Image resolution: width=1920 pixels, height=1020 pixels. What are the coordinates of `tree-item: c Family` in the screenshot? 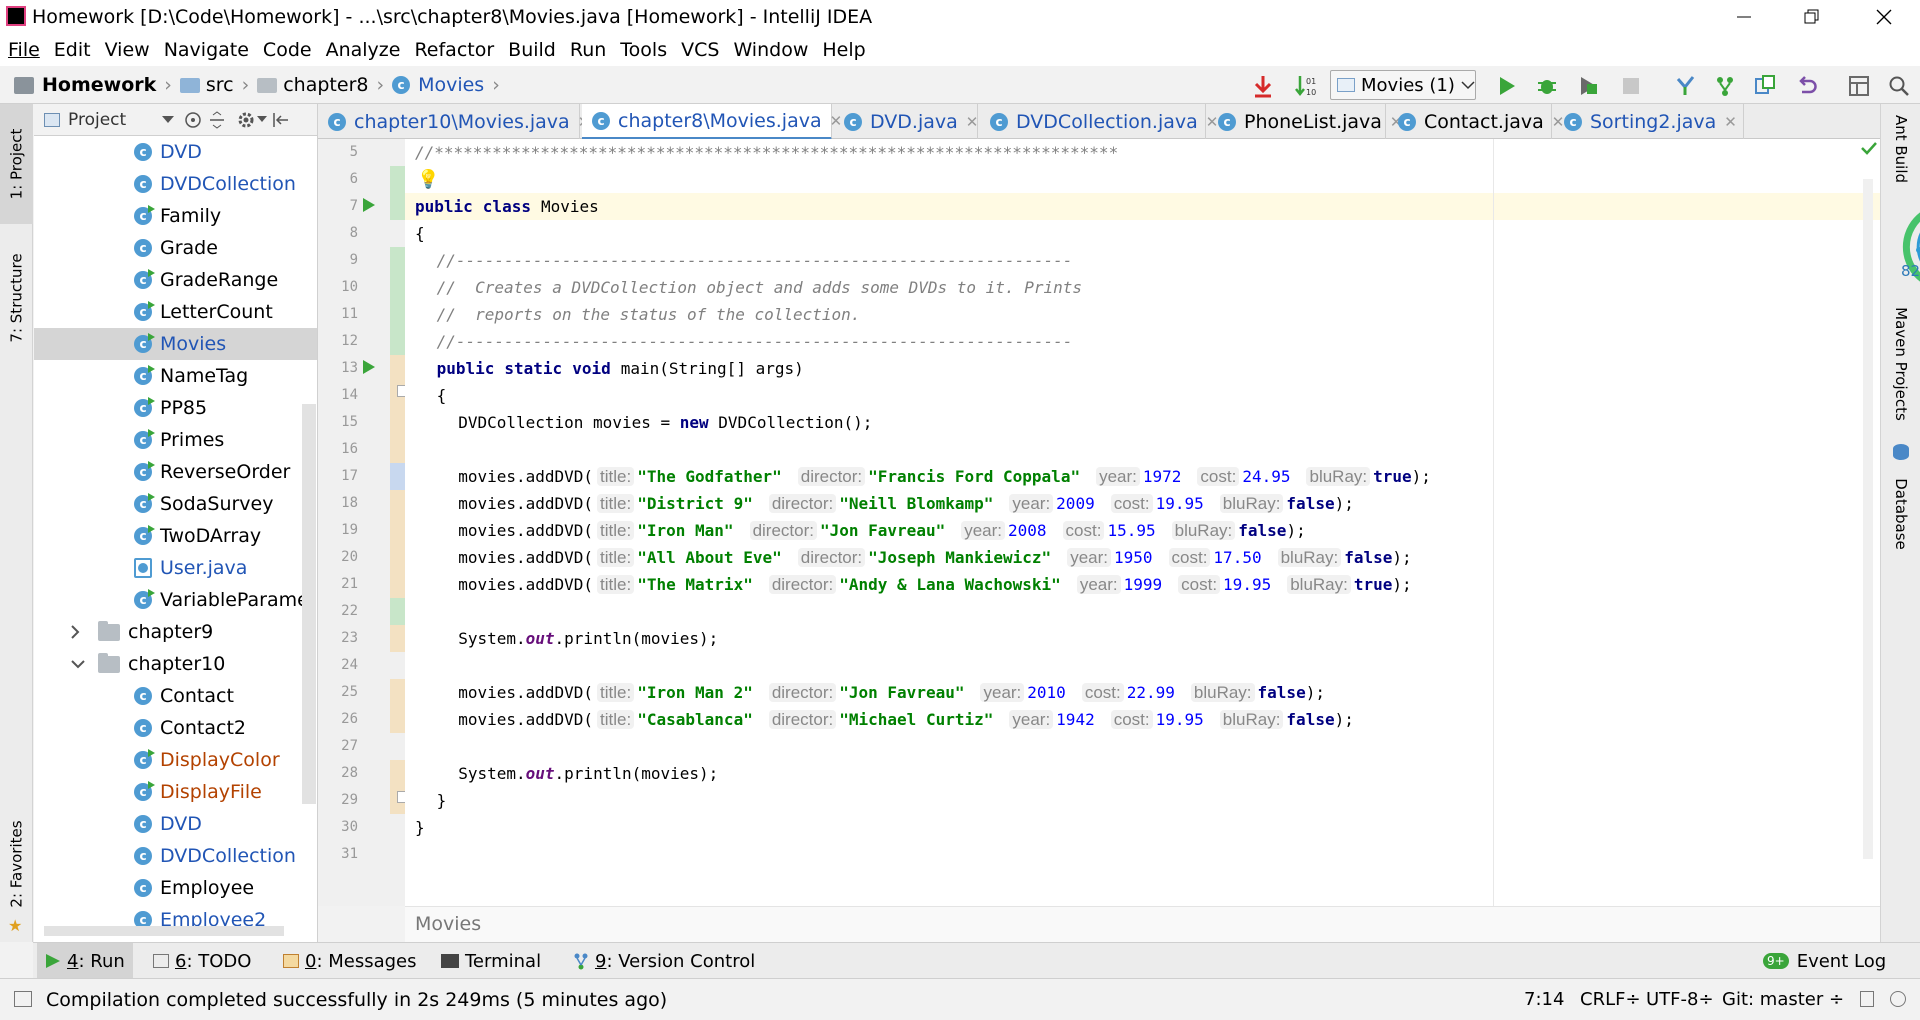 It's located at (175, 216).